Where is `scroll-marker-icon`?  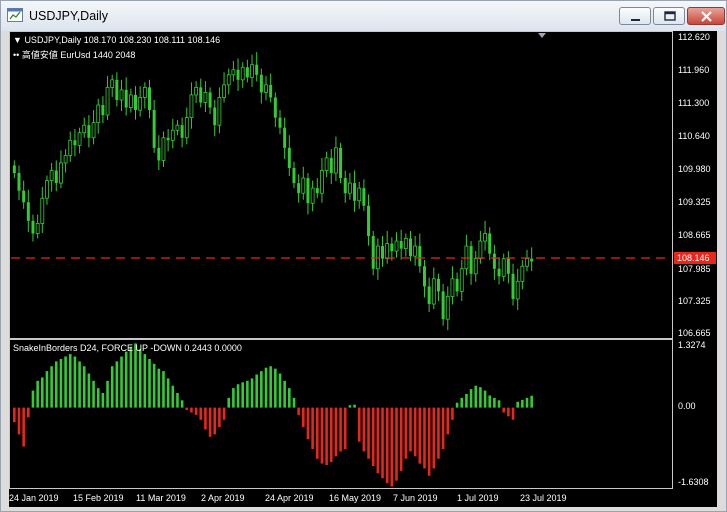 scroll-marker-icon is located at coordinates (542, 35).